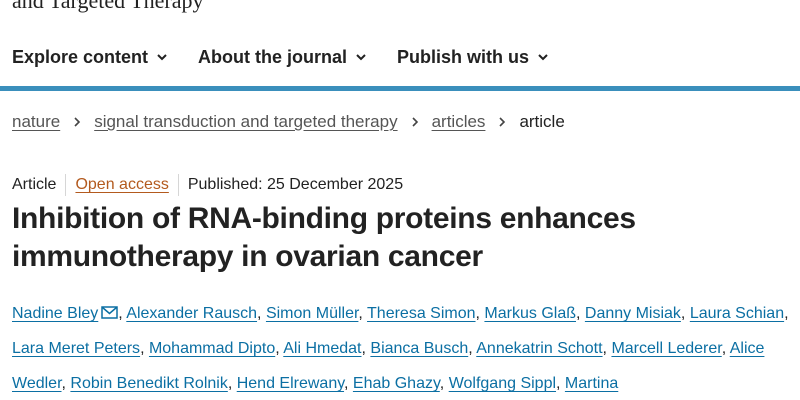 Image resolution: width=800 pixels, height=400 pixels. Describe the element at coordinates (419, 348) in the screenshot. I see `author-link: Bianca Busch` at that location.